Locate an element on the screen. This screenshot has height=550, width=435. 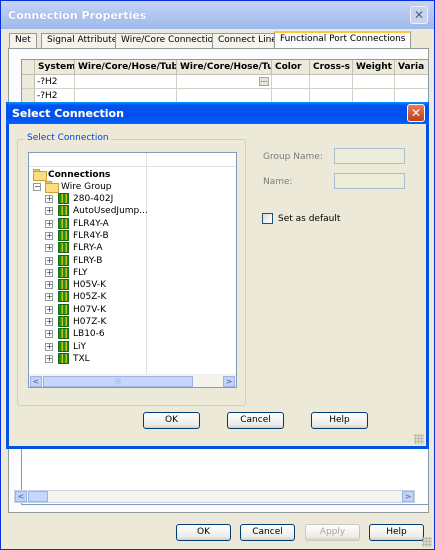
apply-button: Apply is located at coordinates (332, 532).